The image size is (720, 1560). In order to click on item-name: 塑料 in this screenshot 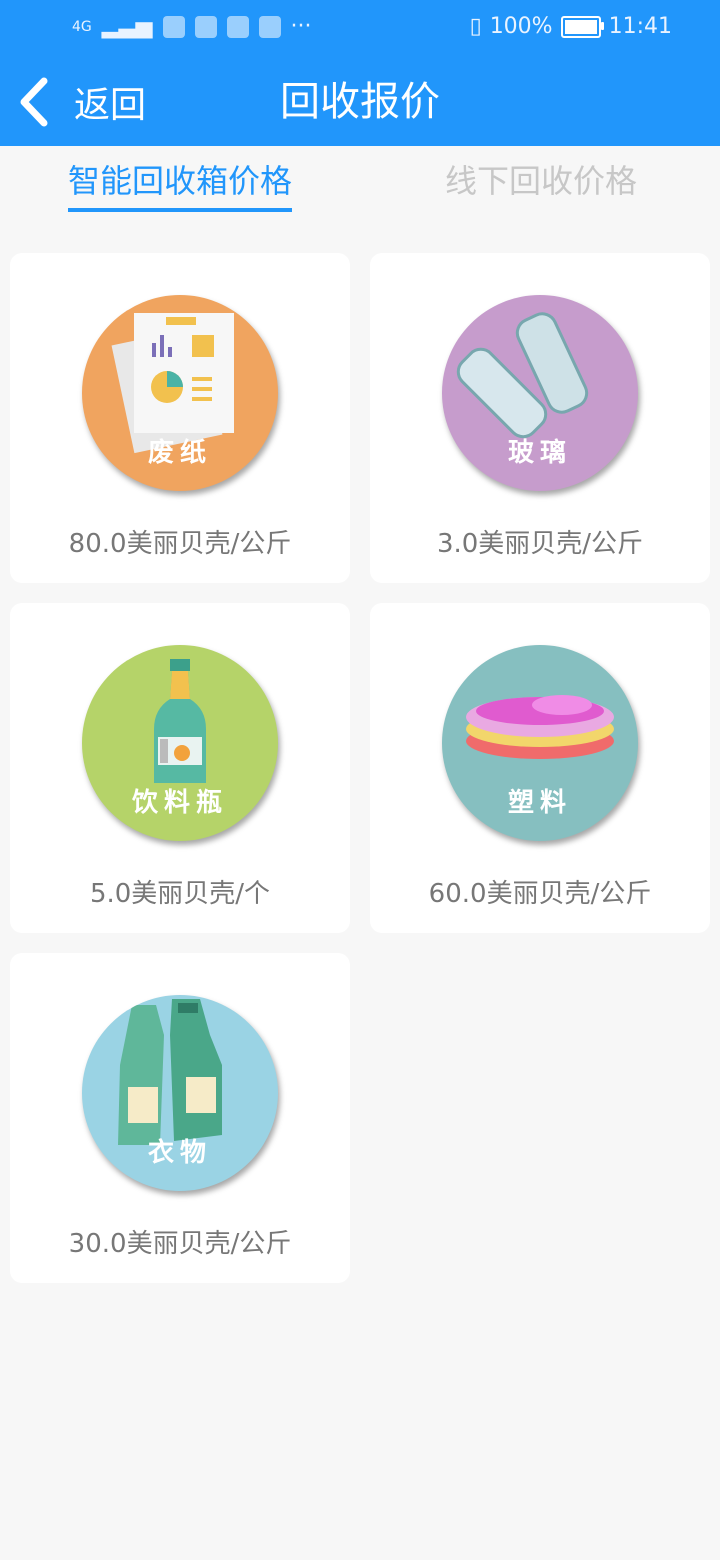, I will do `click(539, 803)`.